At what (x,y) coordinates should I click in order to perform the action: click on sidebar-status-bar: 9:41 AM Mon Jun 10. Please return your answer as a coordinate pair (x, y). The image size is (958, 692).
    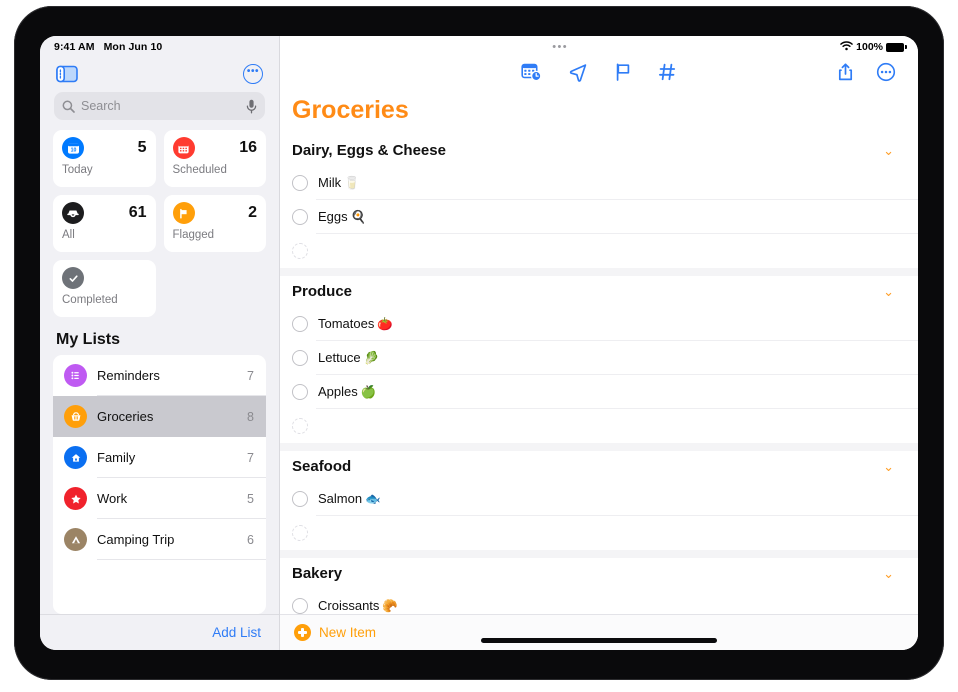
    Looking at the image, I should click on (159, 46).